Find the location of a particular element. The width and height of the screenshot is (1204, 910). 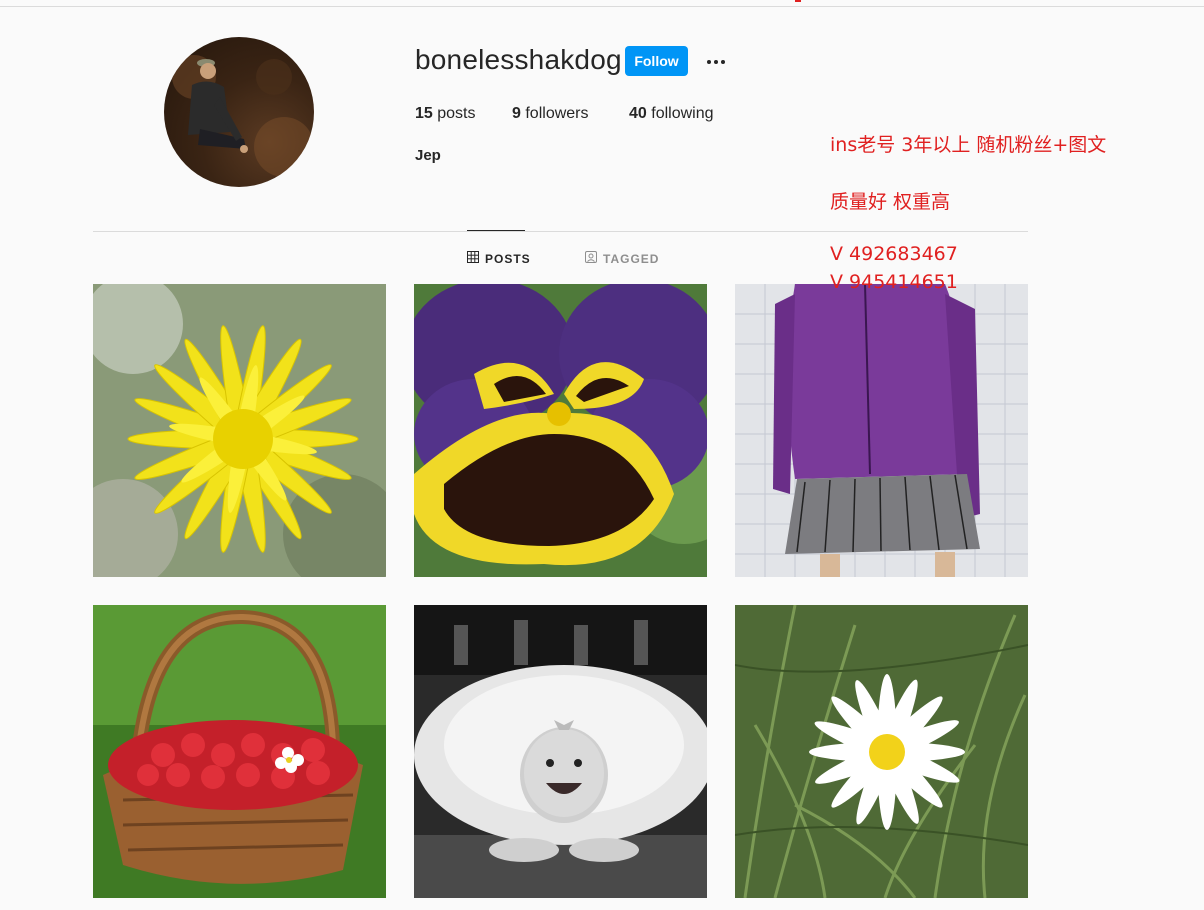

post-jacket-sketch is located at coordinates (881, 430).